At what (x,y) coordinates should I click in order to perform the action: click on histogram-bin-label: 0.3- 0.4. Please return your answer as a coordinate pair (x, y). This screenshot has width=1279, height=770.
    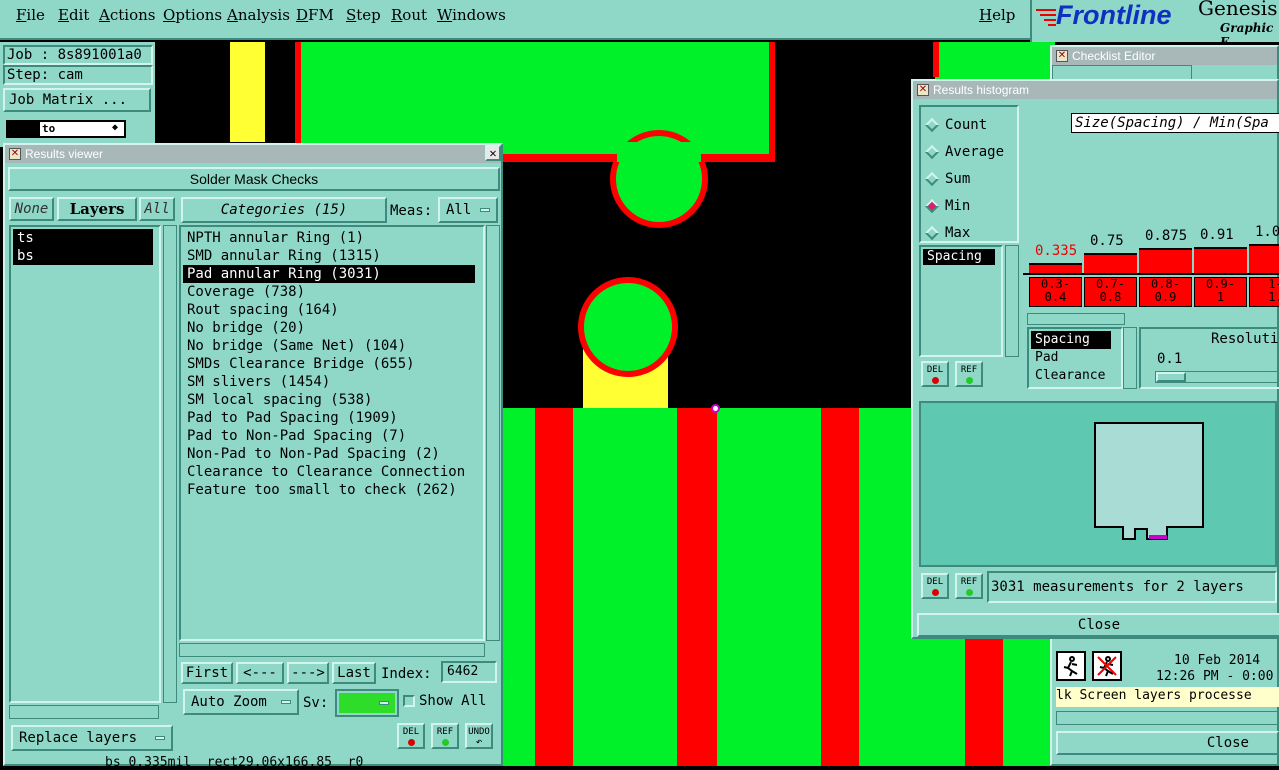
    Looking at the image, I should click on (1055, 292).